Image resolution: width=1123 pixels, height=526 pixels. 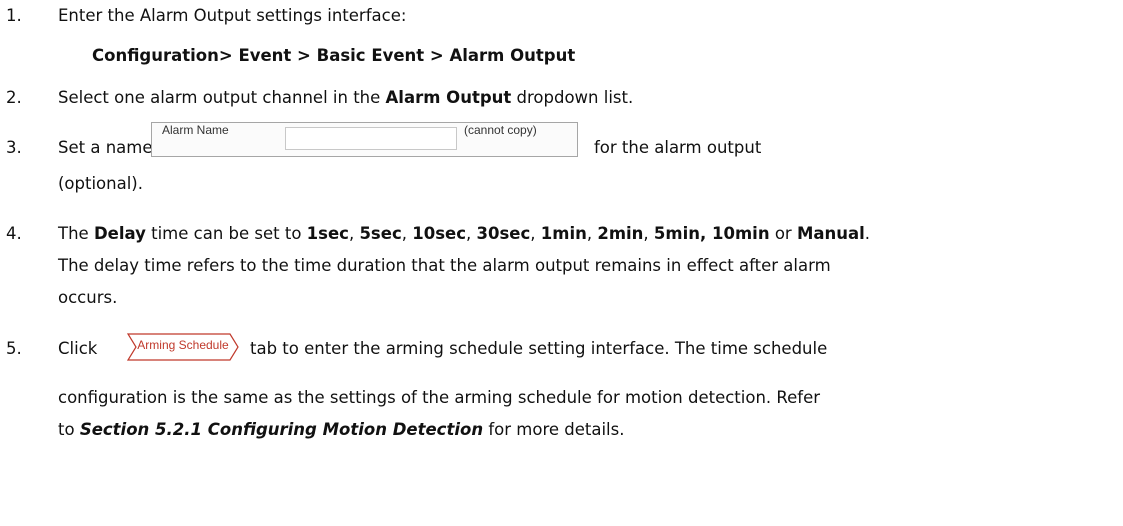 I want to click on ui-term: Alarm Output, so click(x=448, y=97).